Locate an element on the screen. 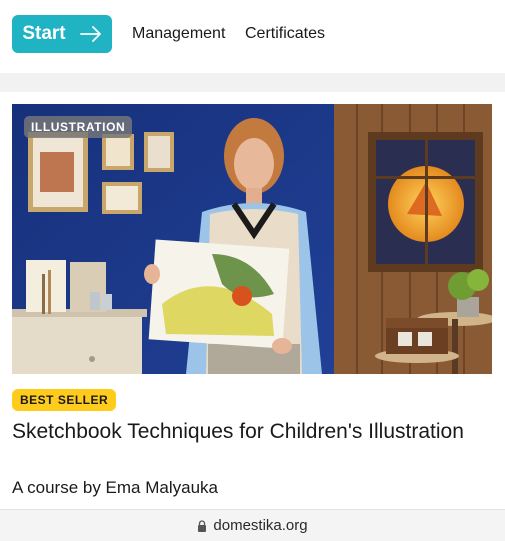 The height and width of the screenshot is (541, 505). url-text: domestika.org is located at coordinates (260, 525).